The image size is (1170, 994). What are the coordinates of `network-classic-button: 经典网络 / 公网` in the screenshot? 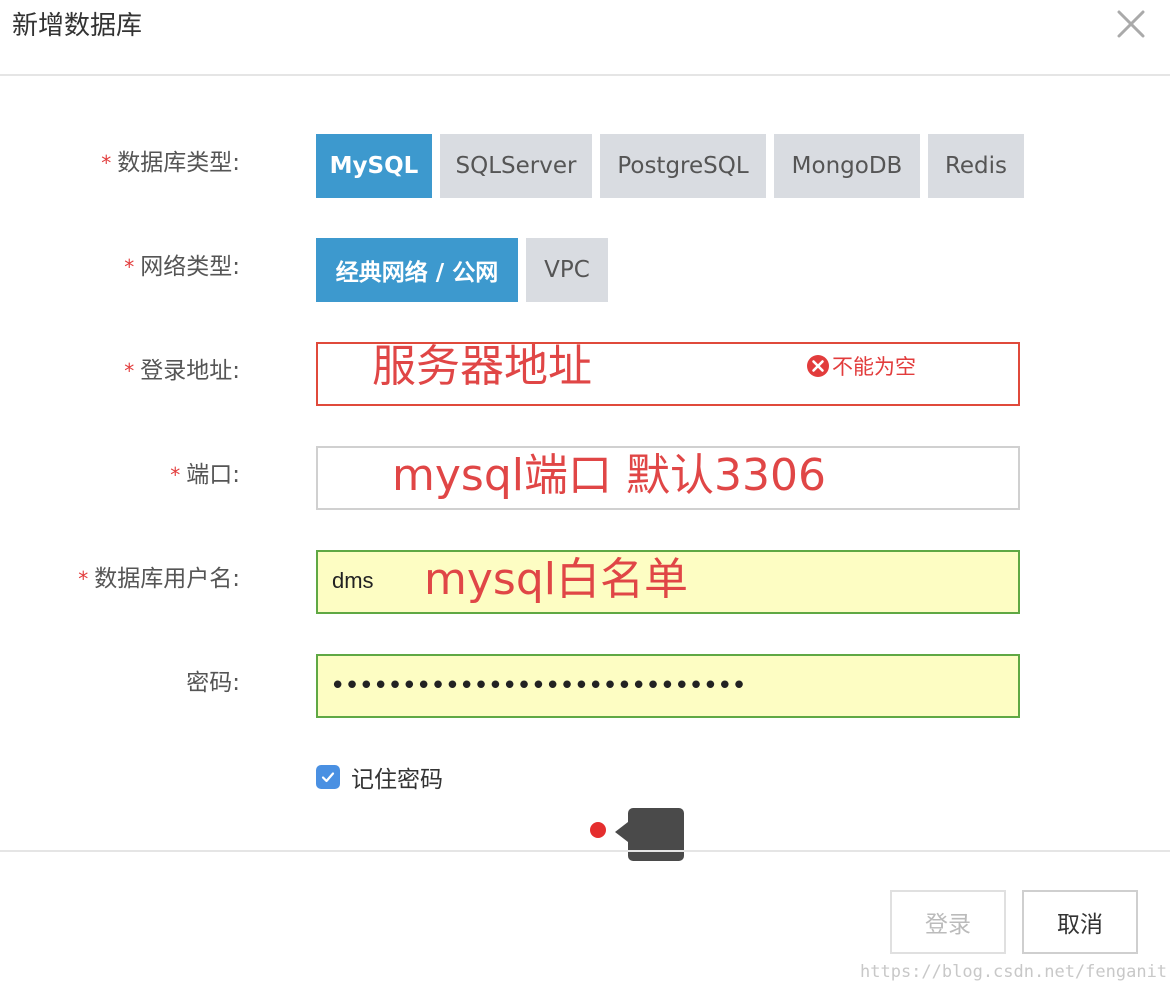 It's located at (417, 270).